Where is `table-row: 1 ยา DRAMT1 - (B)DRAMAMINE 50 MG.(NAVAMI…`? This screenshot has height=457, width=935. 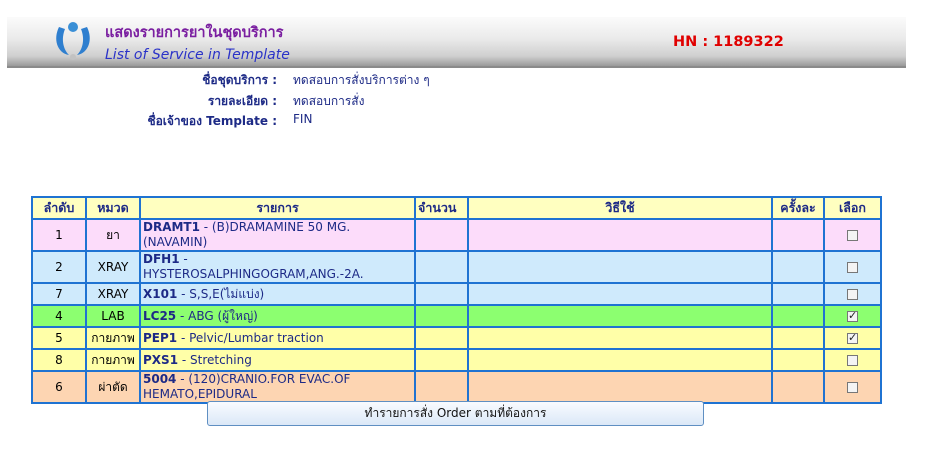
table-row: 1 ยา DRAMT1 - (B)DRAMAMINE 50 MG.(NAVAMI… is located at coordinates (456, 235).